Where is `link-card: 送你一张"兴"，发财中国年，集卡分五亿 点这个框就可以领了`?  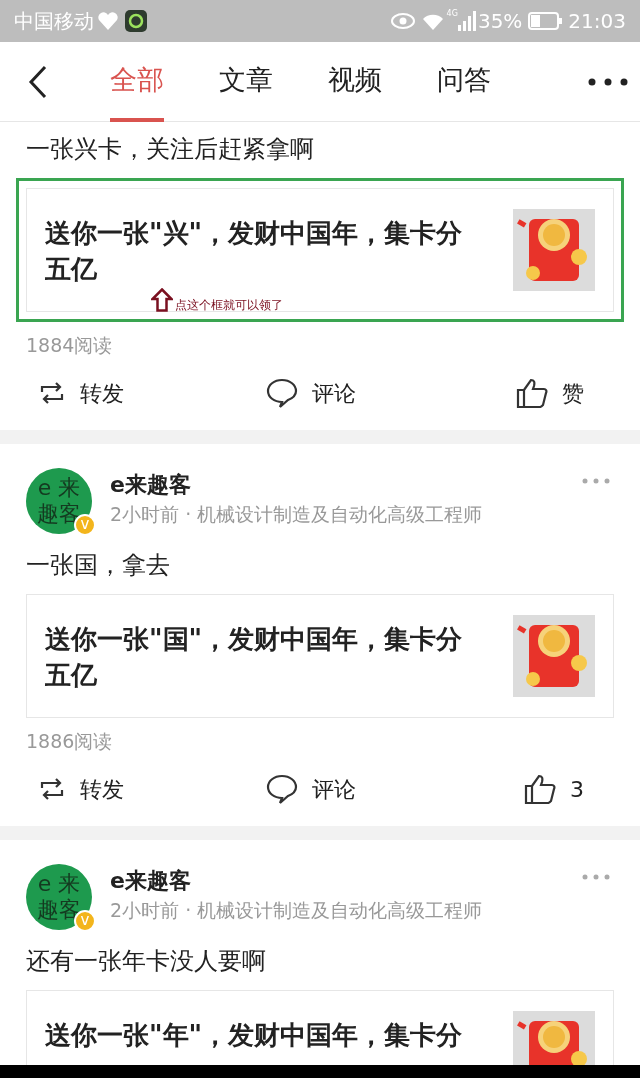
link-card: 送你一张"兴"，发财中国年，集卡分五亿 点这个框就可以领了 is located at coordinates (320, 250).